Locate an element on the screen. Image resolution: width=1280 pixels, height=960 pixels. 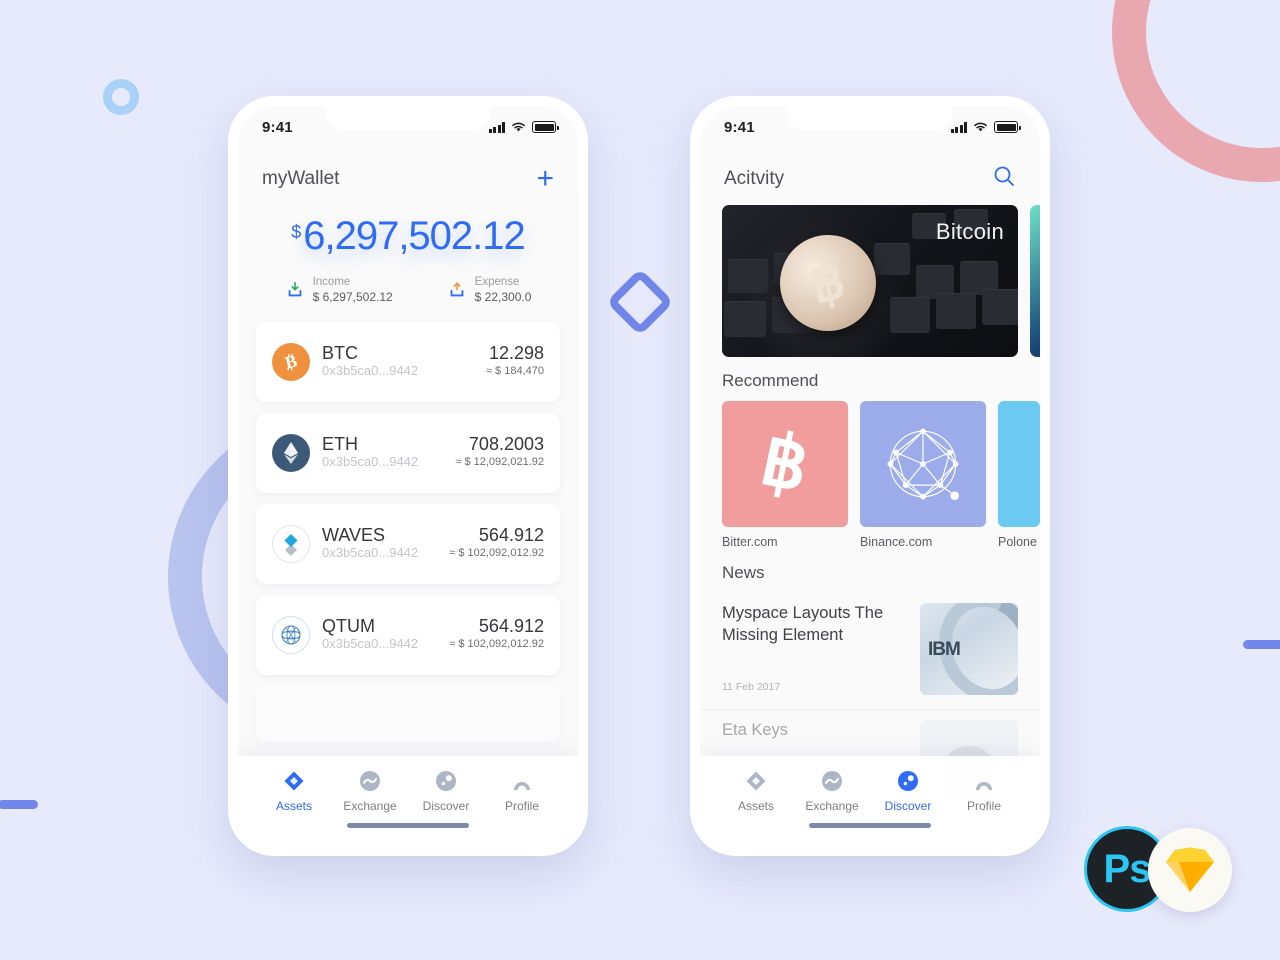
wifi-icon is located at coordinates (980, 127).